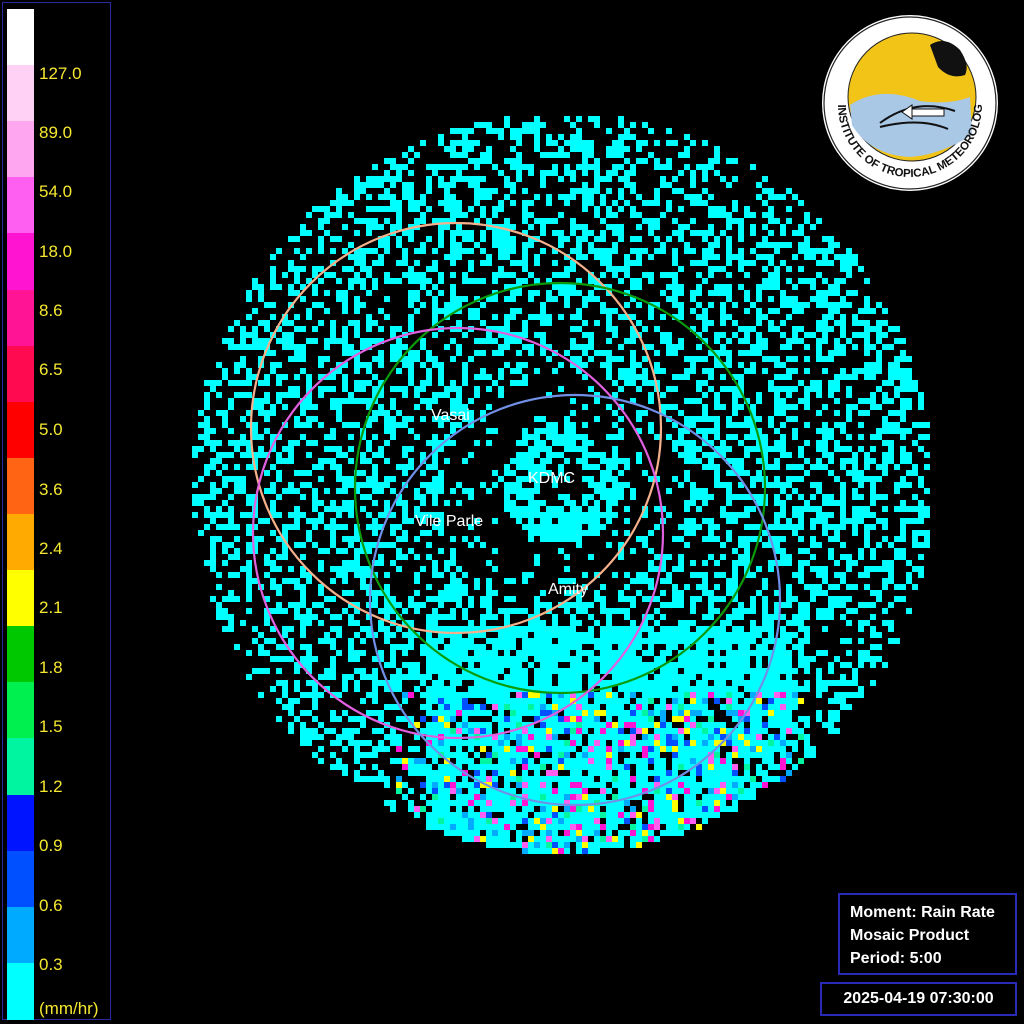 Image resolution: width=1024 pixels, height=1024 pixels. Describe the element at coordinates (56, 191) in the screenshot. I see `legend-level-label: 54.0` at that location.